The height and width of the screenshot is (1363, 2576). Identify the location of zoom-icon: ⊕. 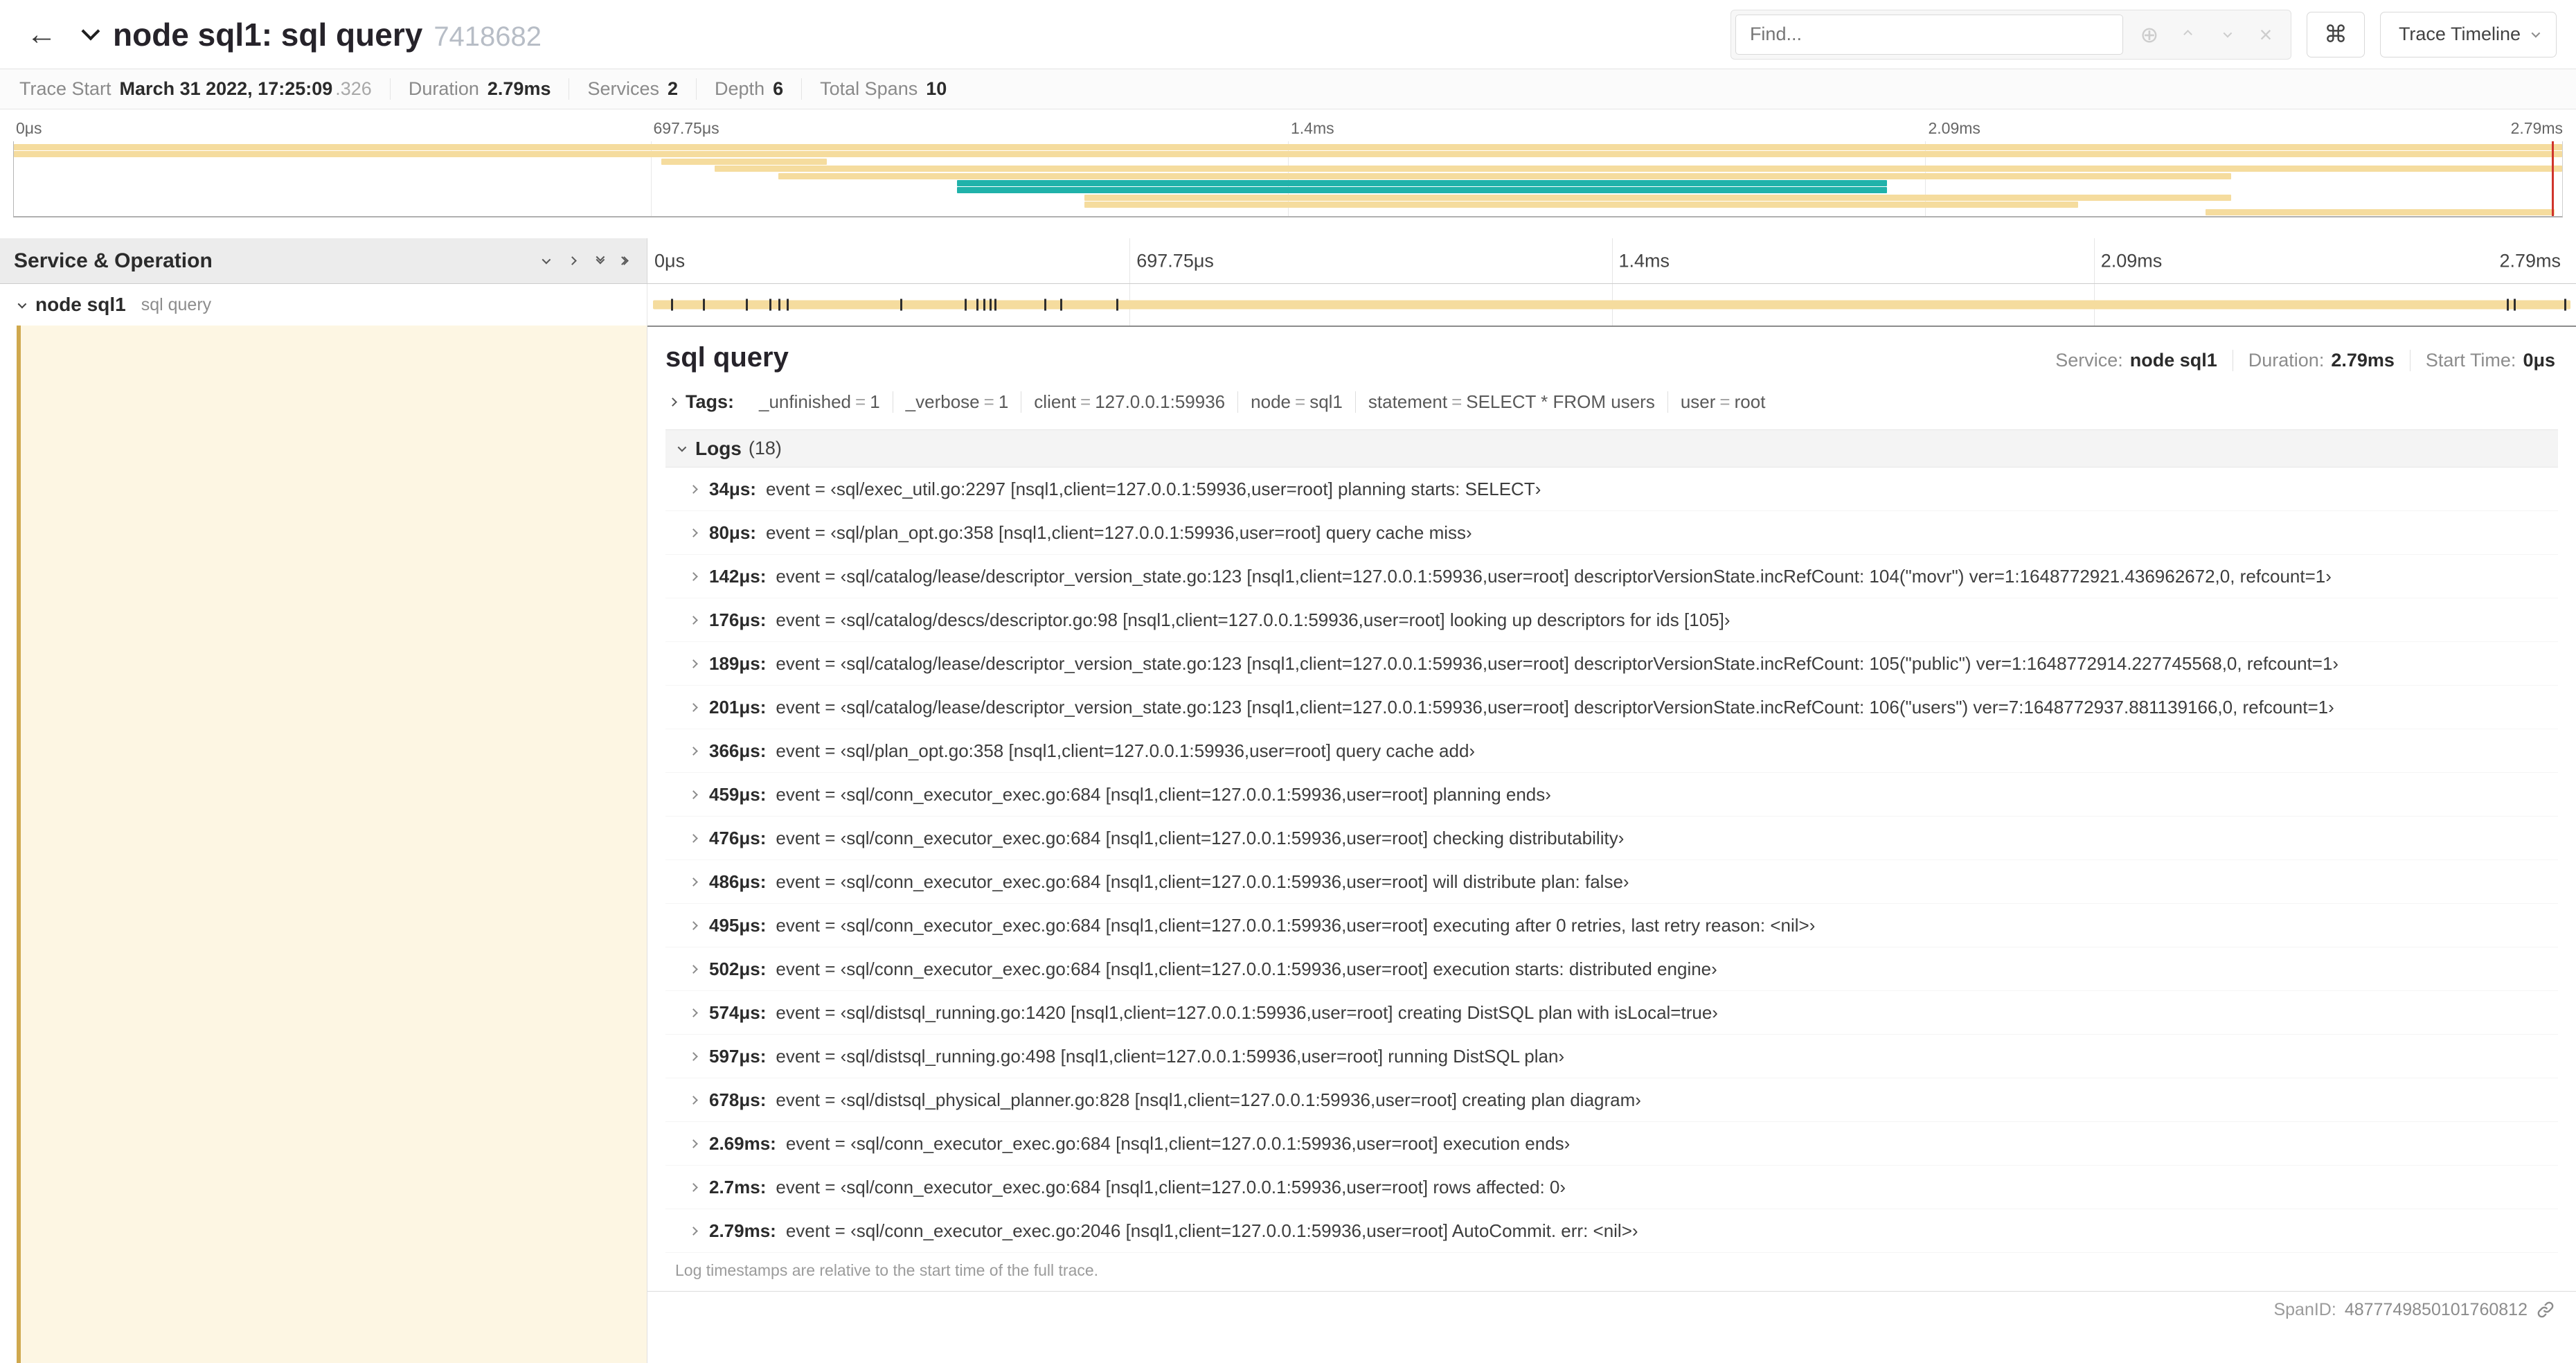
(2149, 35).